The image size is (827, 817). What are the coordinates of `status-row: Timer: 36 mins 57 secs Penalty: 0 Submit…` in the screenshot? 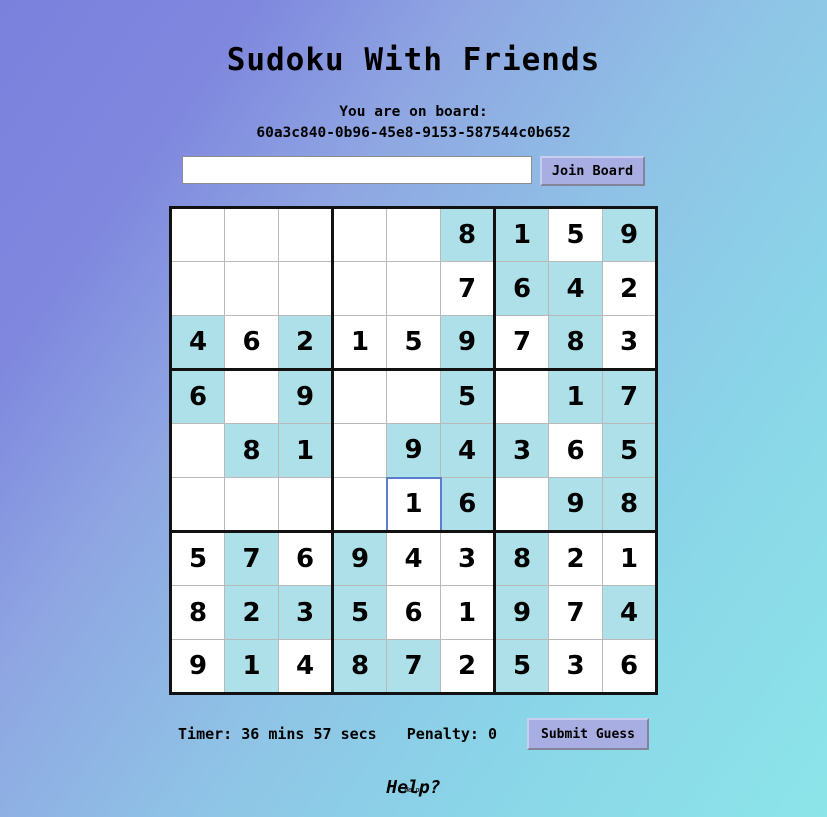 It's located at (413, 734).